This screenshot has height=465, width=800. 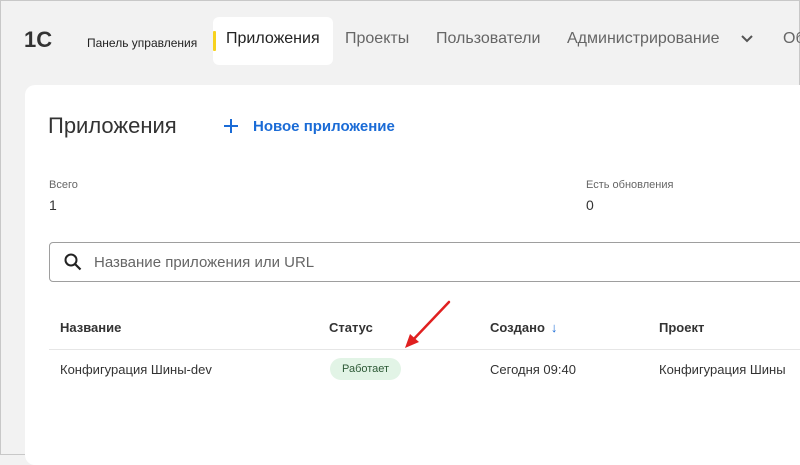 What do you see at coordinates (554, 327) in the screenshot?
I see `sort-desc-arrow-icon: ↓` at bounding box center [554, 327].